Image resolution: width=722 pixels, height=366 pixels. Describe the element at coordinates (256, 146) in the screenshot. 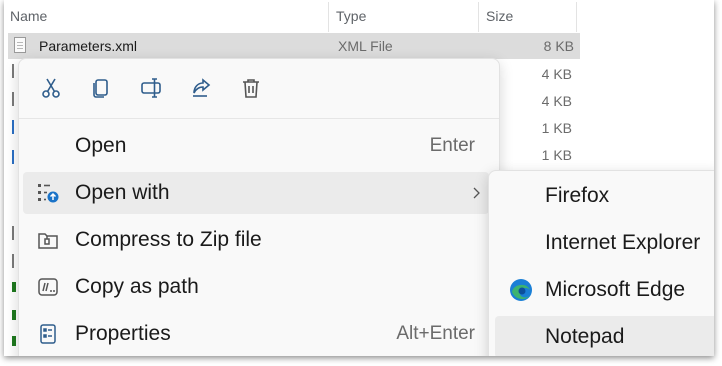

I see `menu-item-open: Open Enter` at that location.